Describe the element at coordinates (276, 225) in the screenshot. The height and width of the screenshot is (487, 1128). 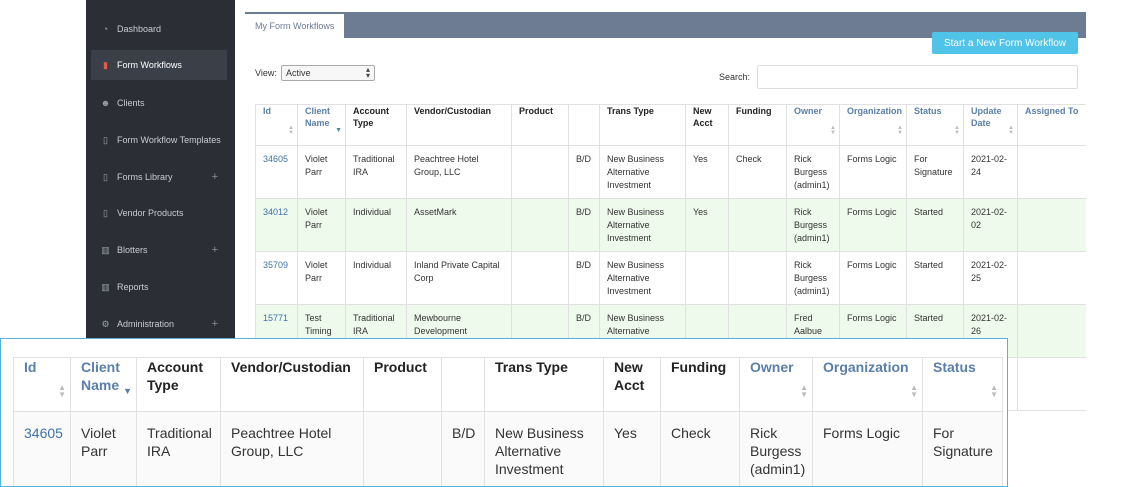
I see `cell-id: 34012` at that location.